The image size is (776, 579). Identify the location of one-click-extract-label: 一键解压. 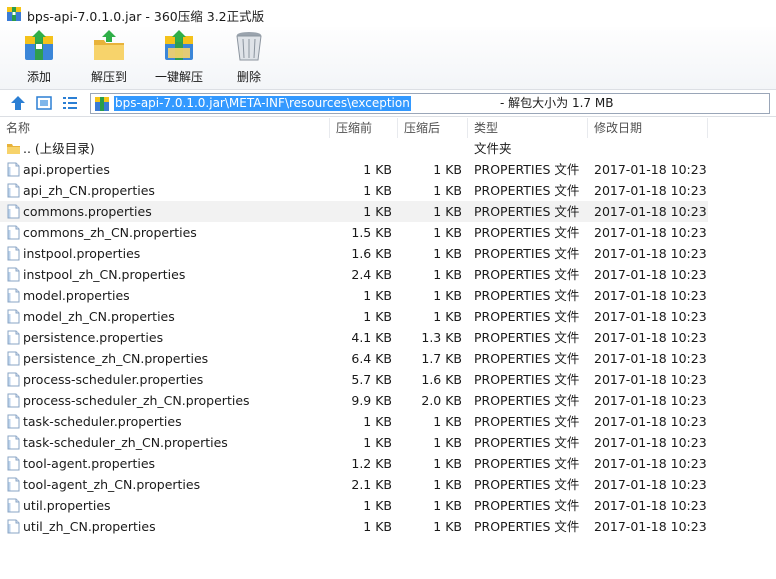
(178, 77).